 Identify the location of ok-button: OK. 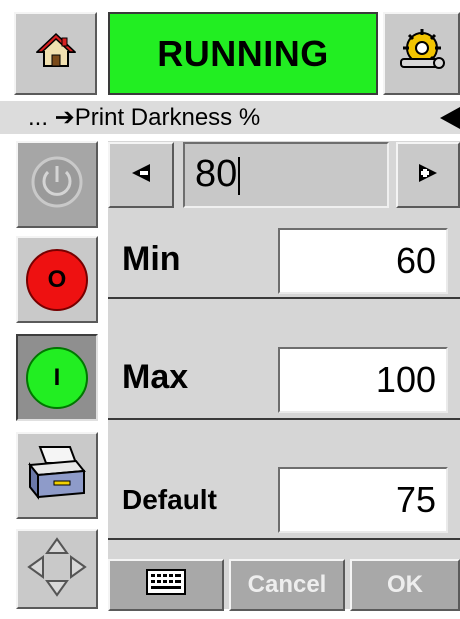
(405, 585).